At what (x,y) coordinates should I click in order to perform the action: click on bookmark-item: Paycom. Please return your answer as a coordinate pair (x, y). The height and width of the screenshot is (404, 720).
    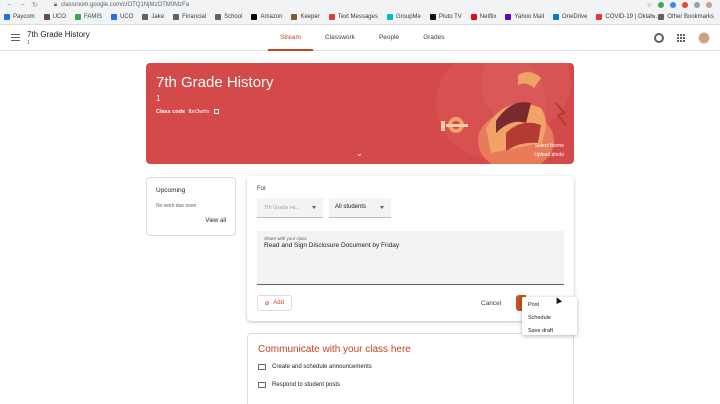
    Looking at the image, I should click on (19, 17).